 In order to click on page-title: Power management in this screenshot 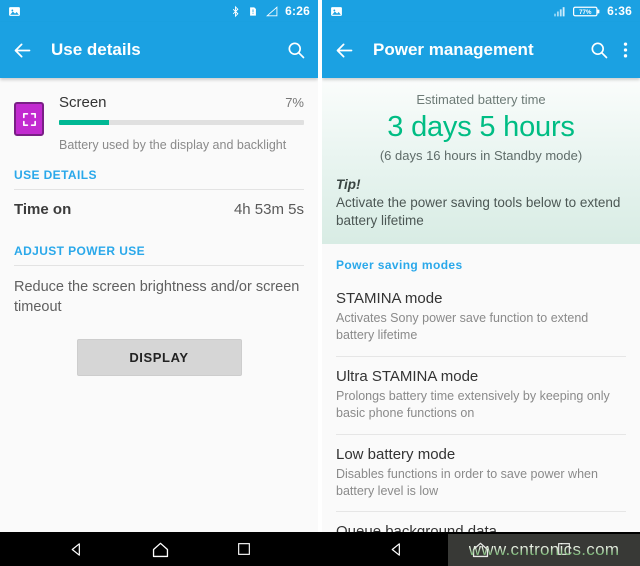, I will do `click(453, 49)`.